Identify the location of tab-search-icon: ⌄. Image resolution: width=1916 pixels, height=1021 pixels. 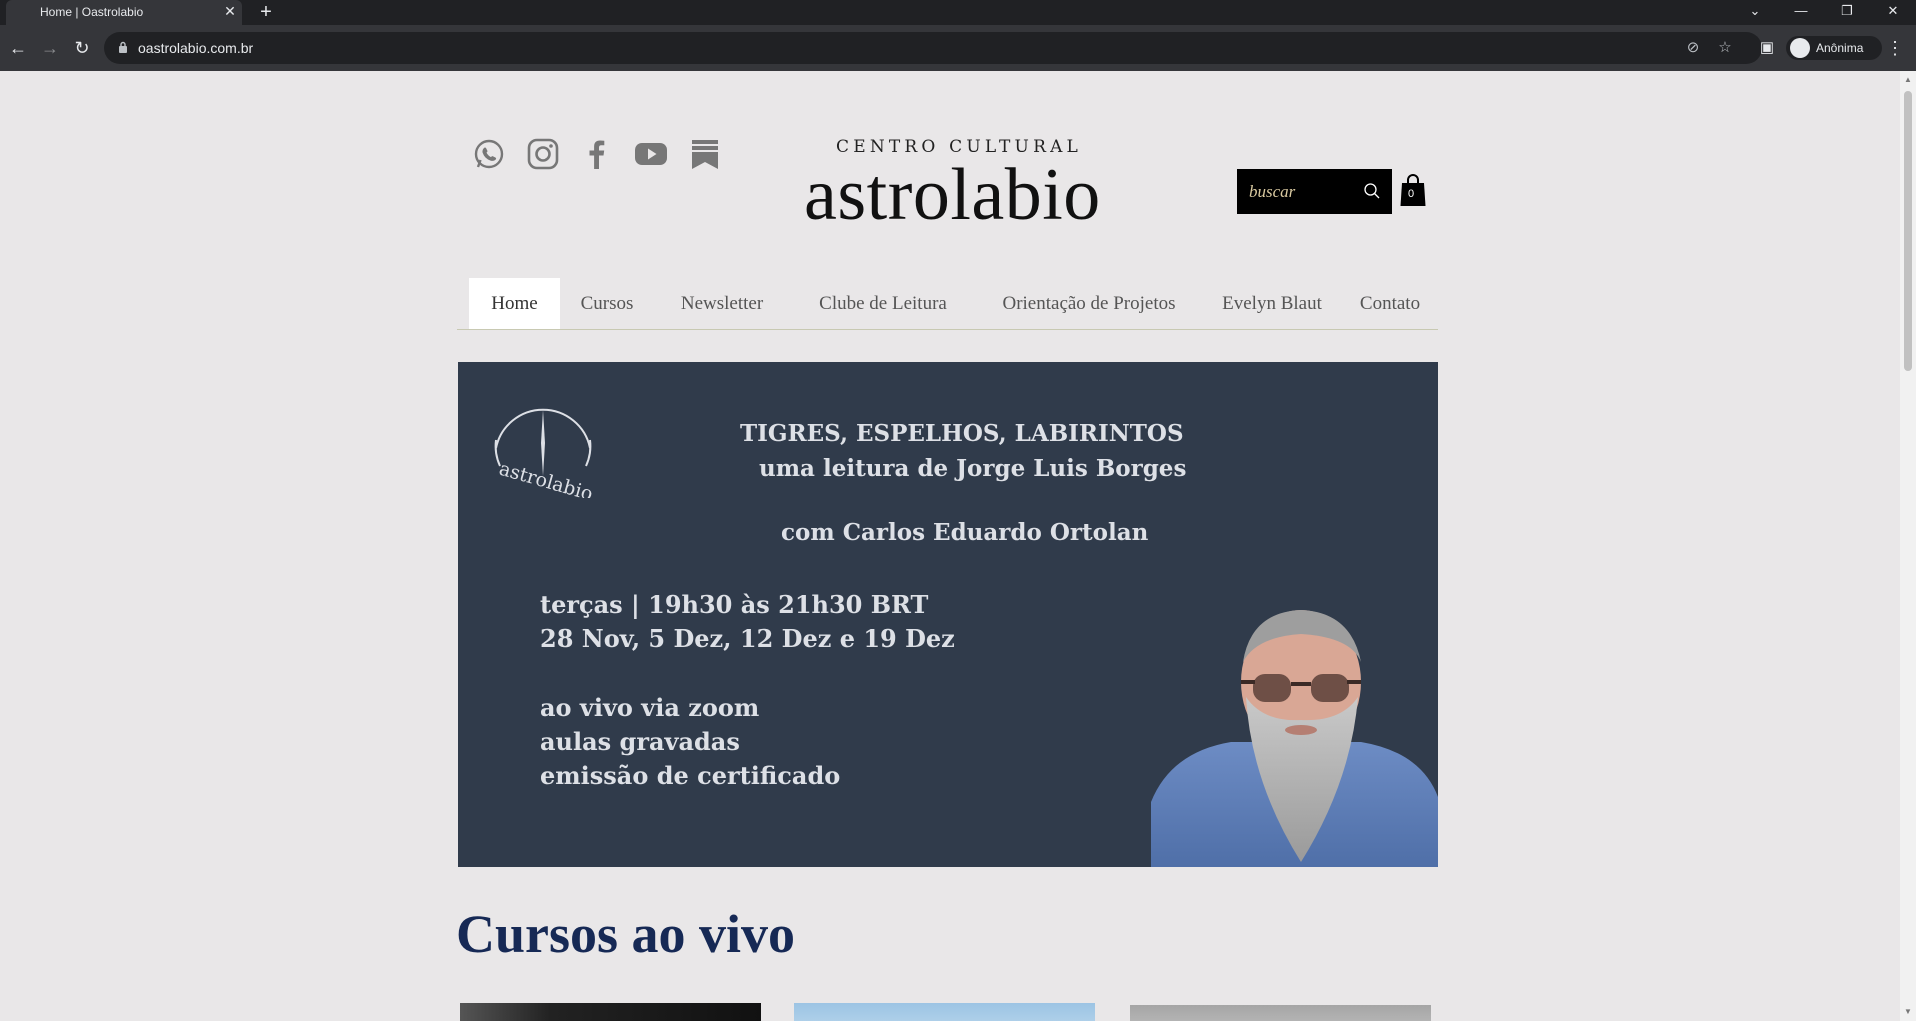
(1755, 12).